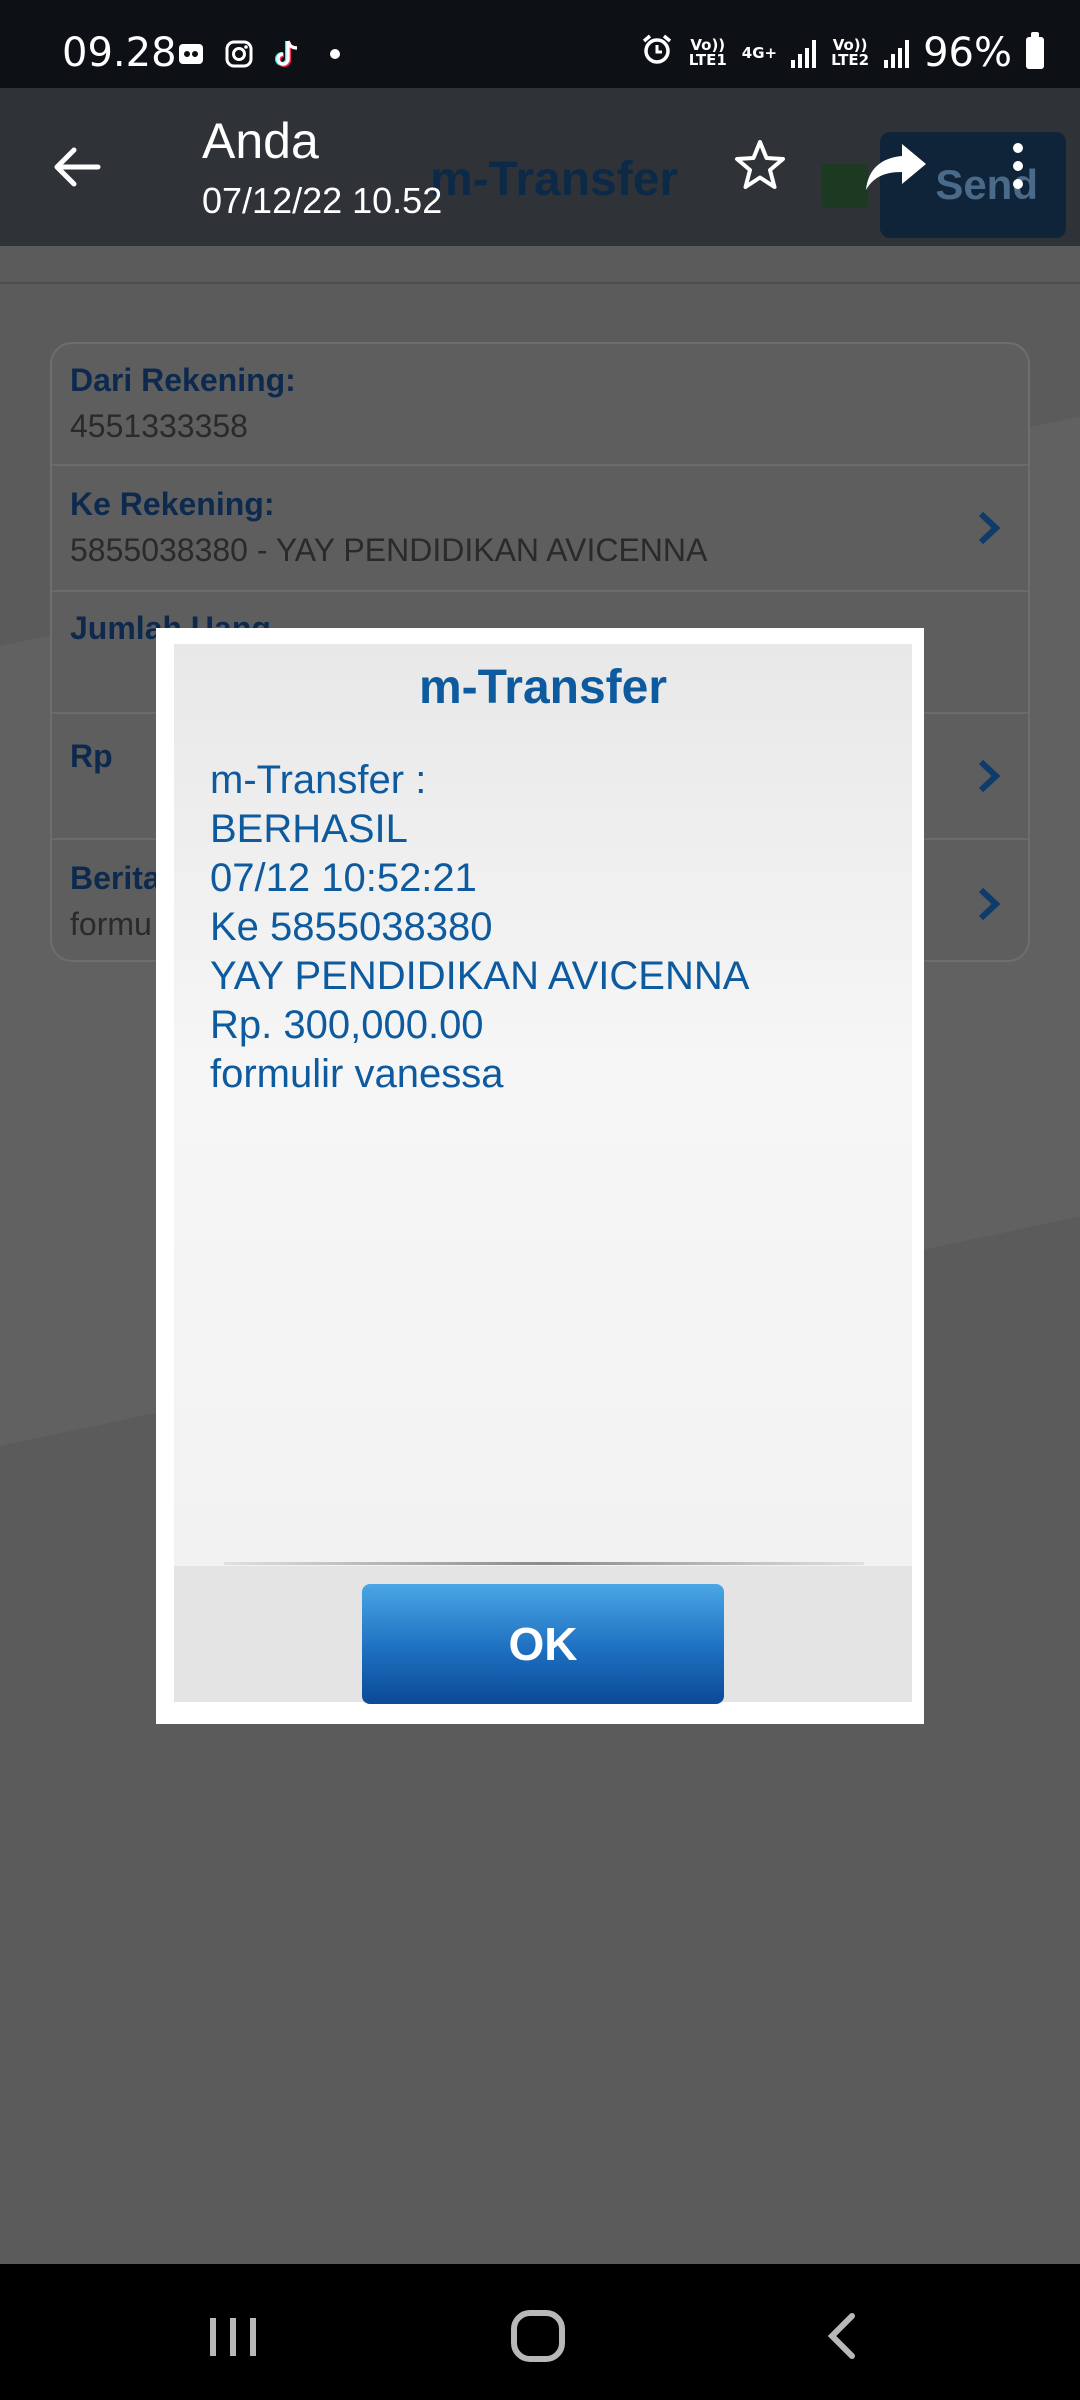 Image resolution: width=1080 pixels, height=2400 pixels. I want to click on form-label: Berita, so click(115, 878).